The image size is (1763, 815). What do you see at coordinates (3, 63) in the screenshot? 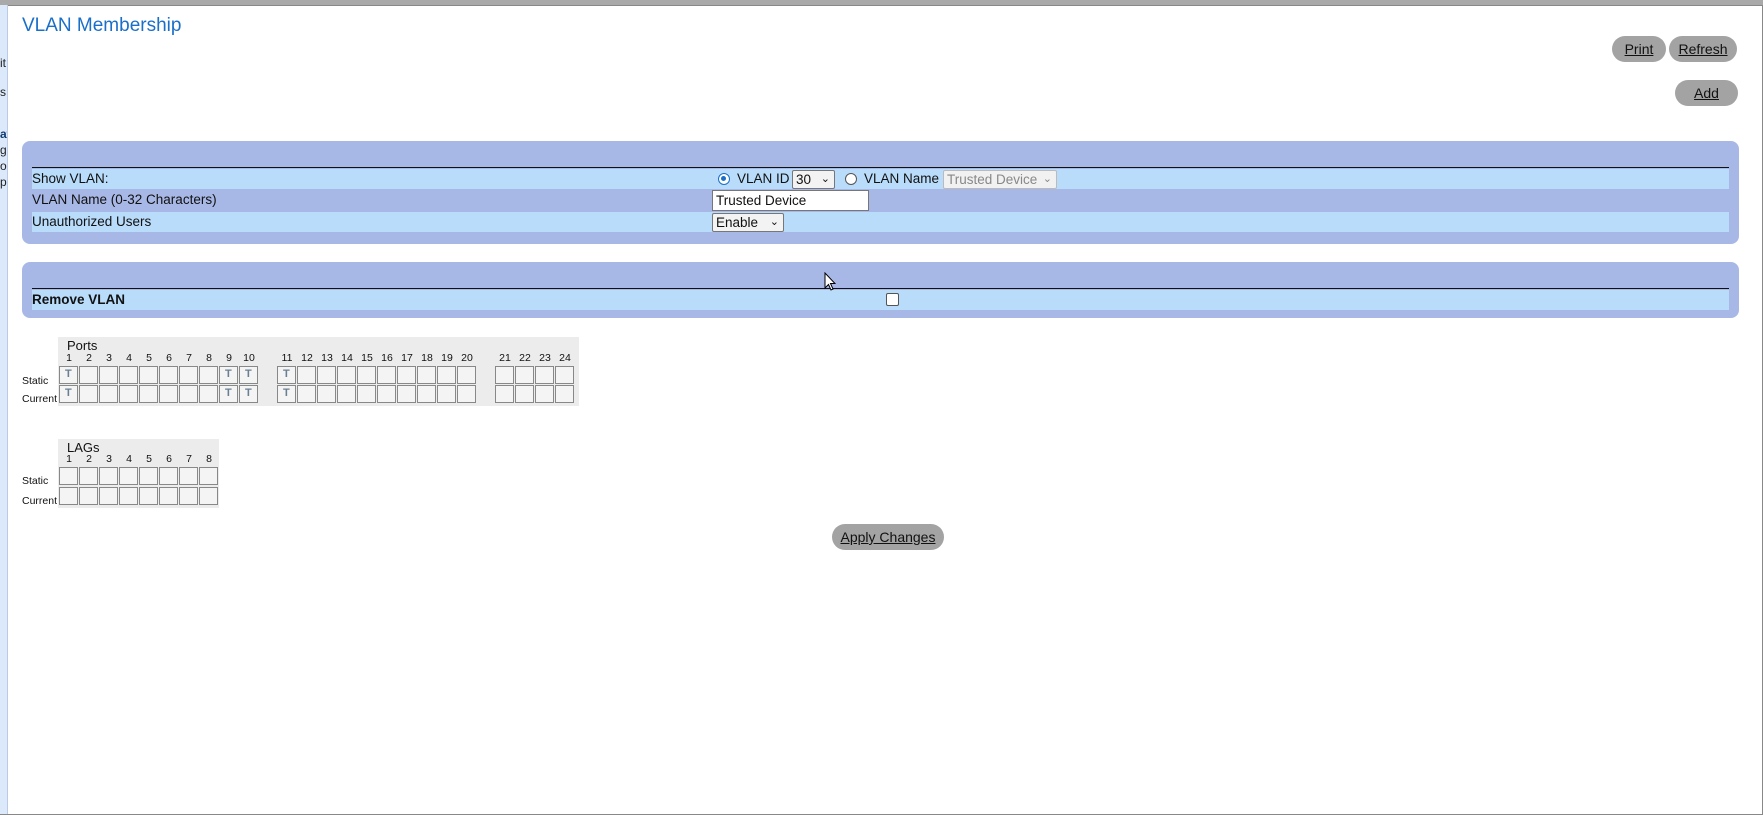
I see `left-nav-fragment: it` at bounding box center [3, 63].